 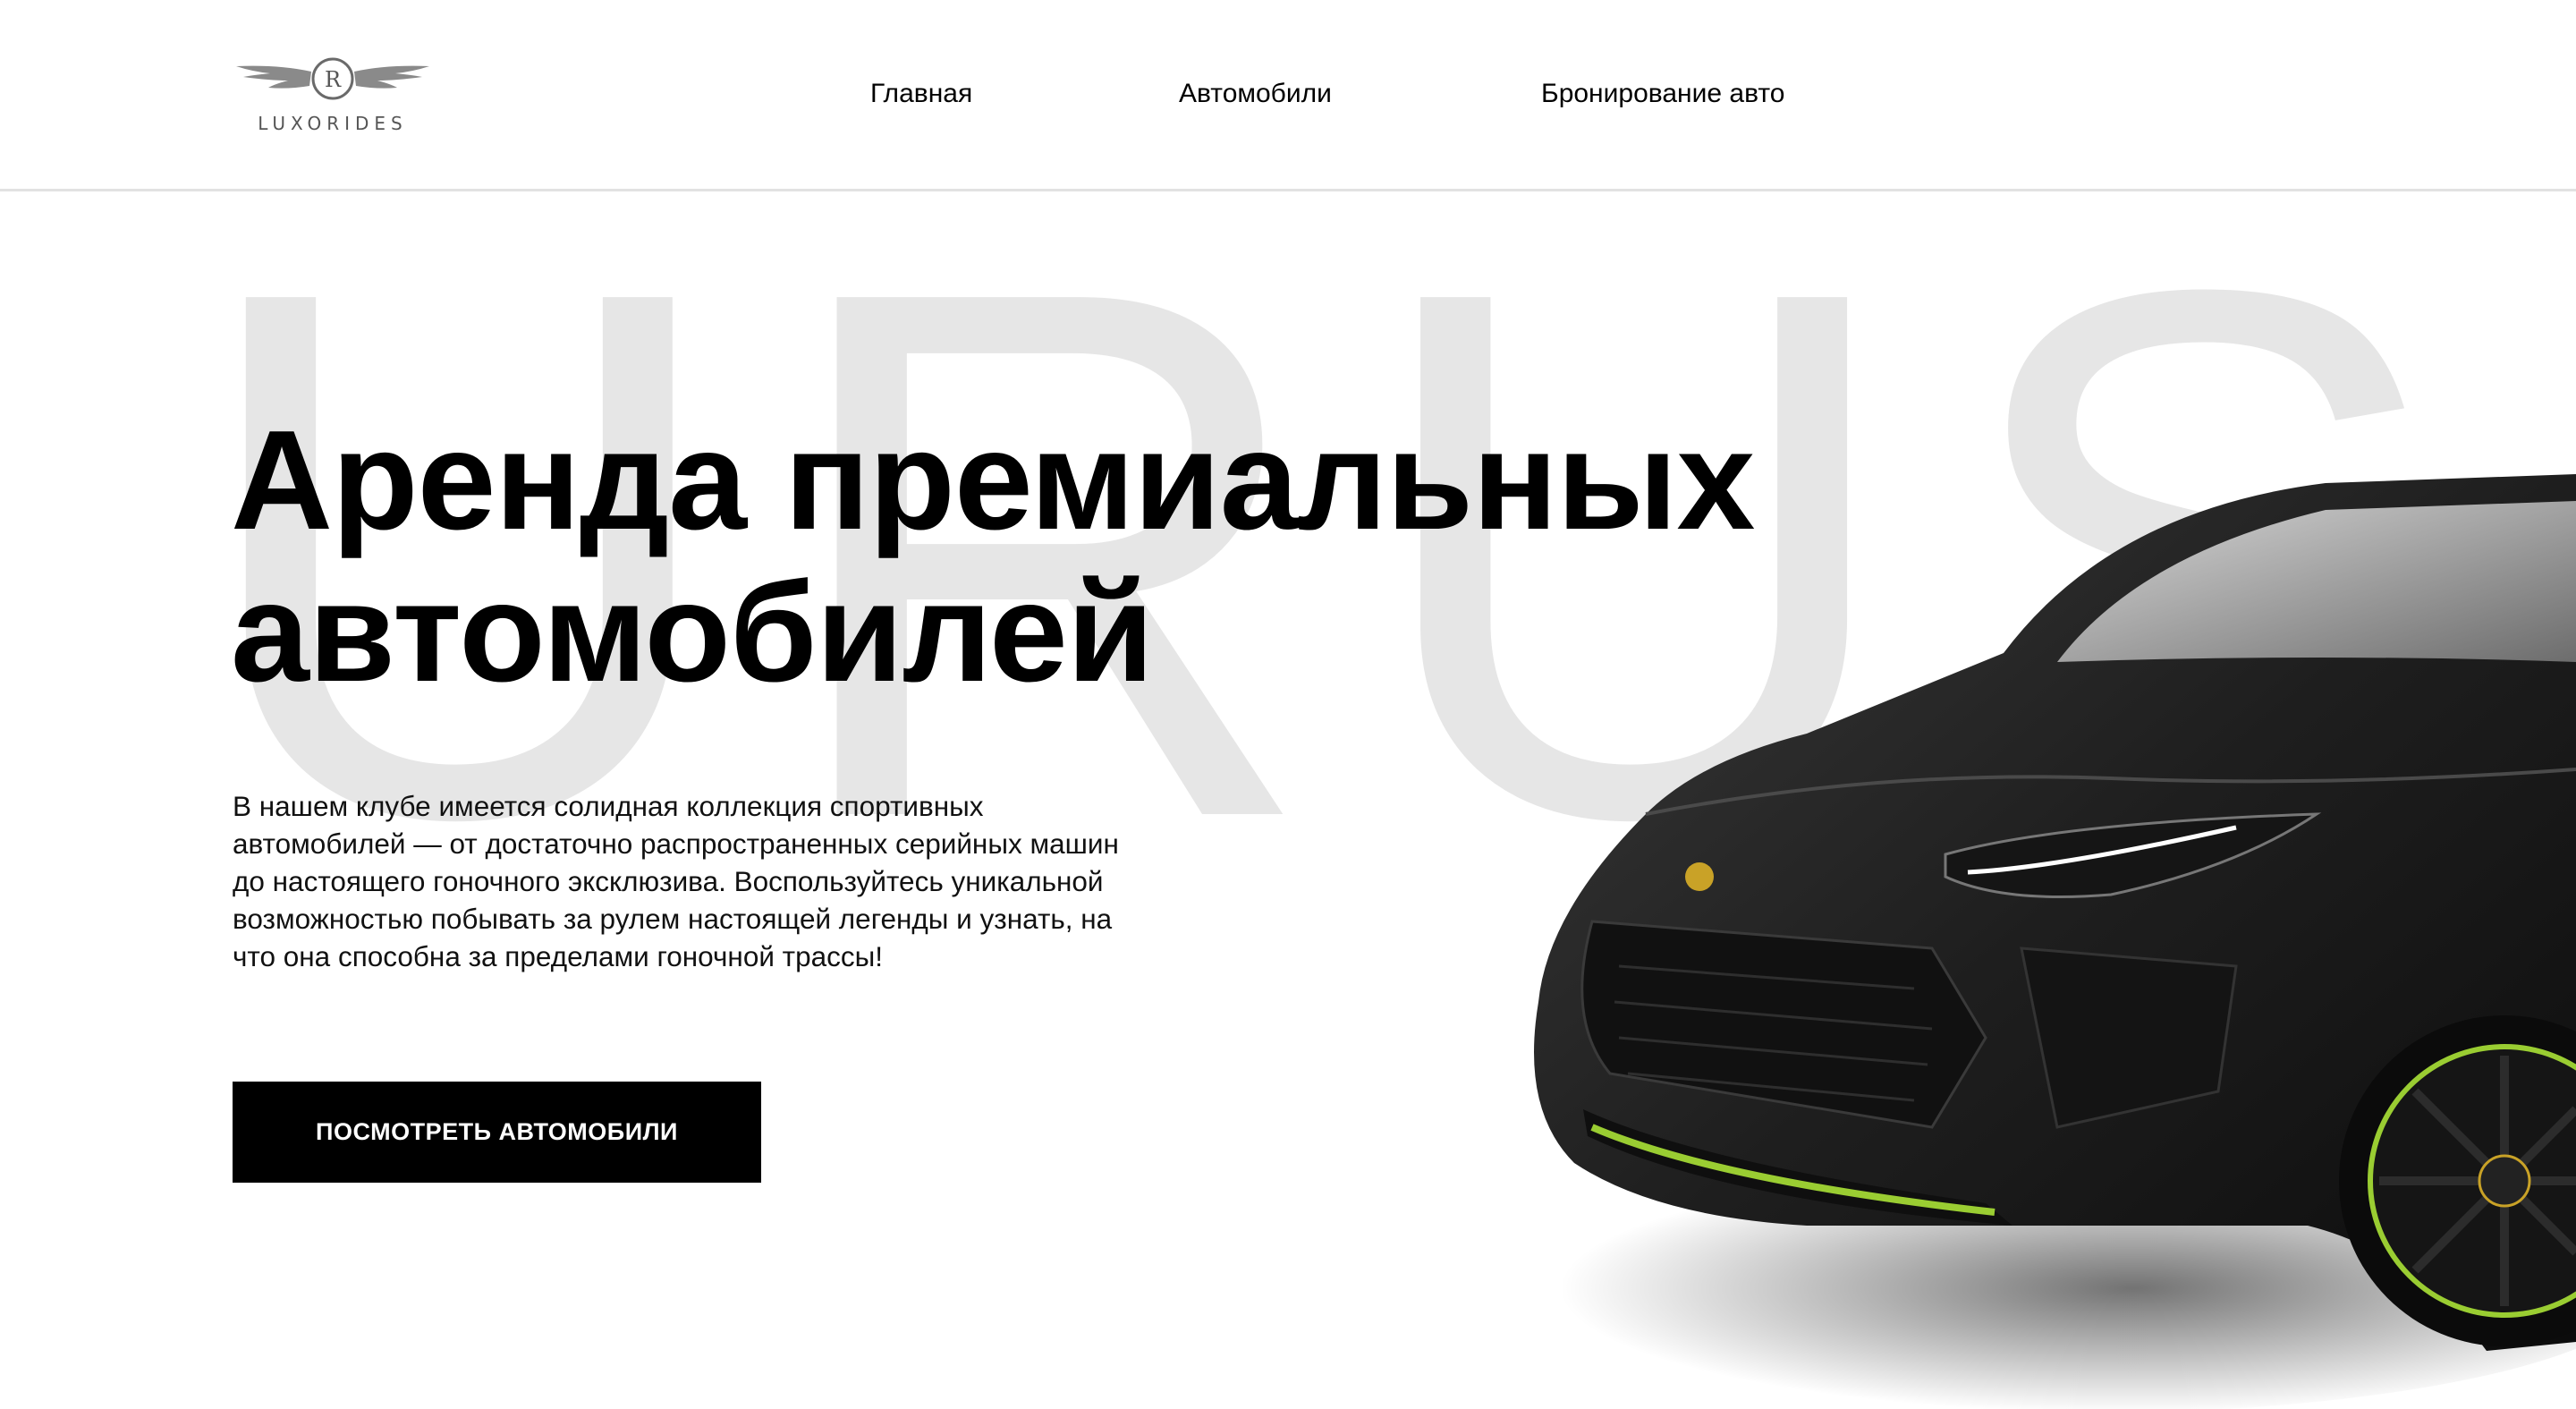 I want to click on brand-logo: R LUXORIDES, so click(x=332, y=96).